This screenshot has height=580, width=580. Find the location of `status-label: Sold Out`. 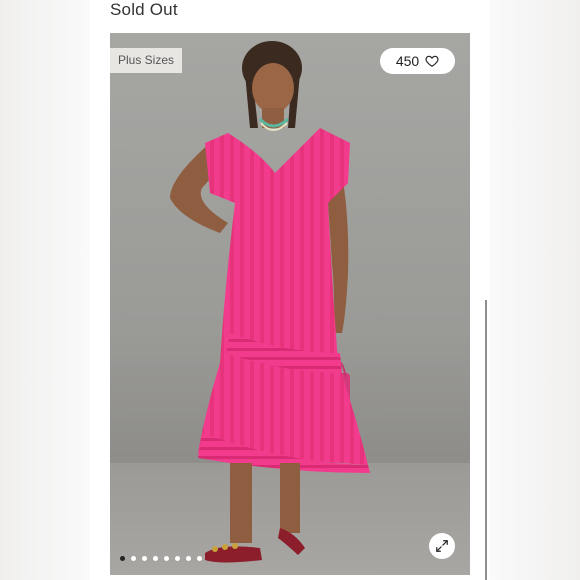

status-label: Sold Out is located at coordinates (144, 9).